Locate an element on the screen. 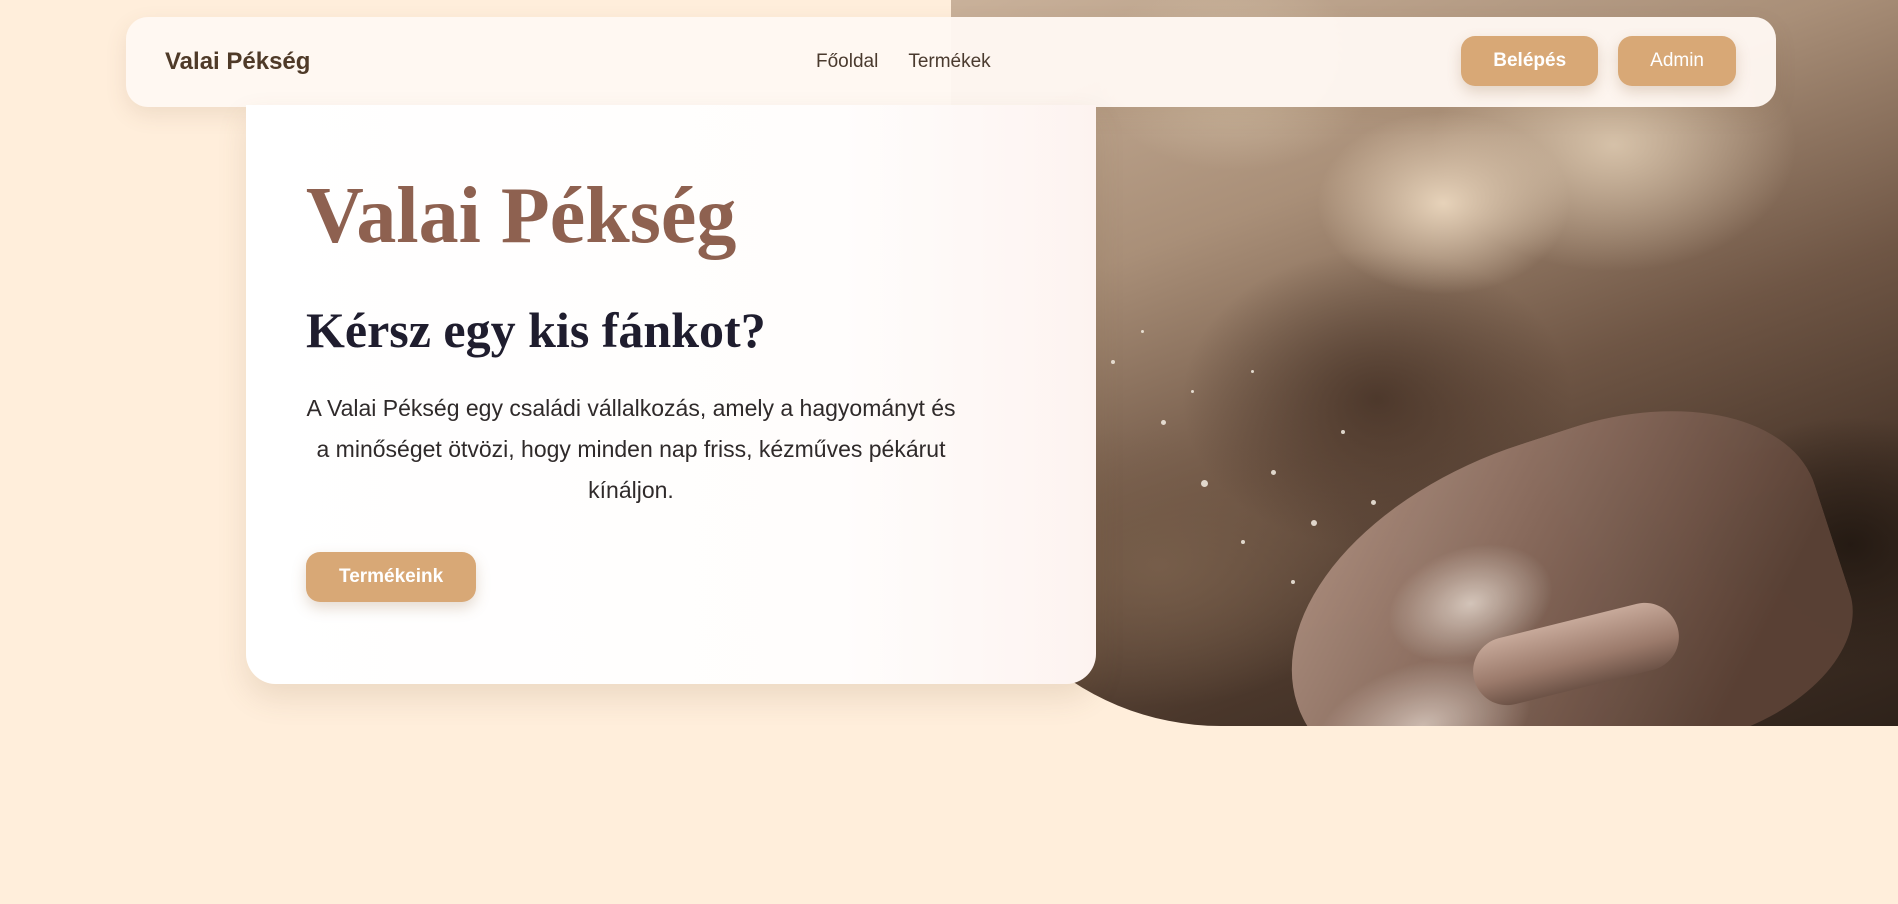  nav-link-products: Termékek is located at coordinates (949, 62).